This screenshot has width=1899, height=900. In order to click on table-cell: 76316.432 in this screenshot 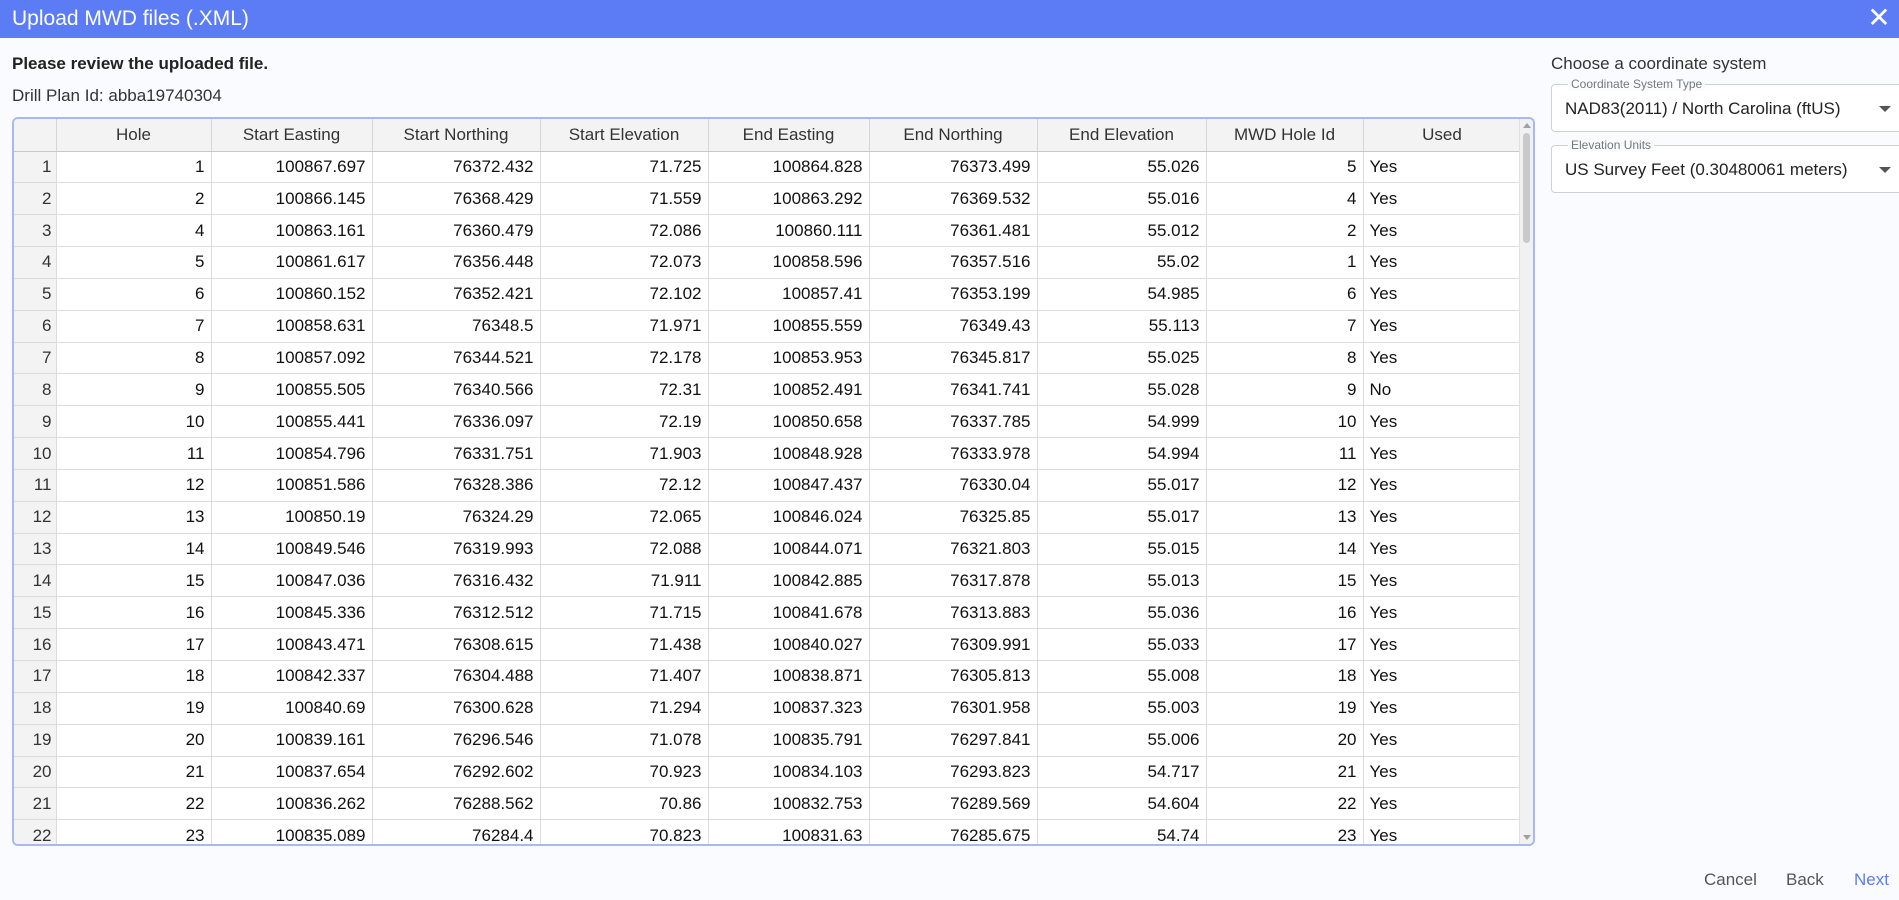, I will do `click(456, 581)`.